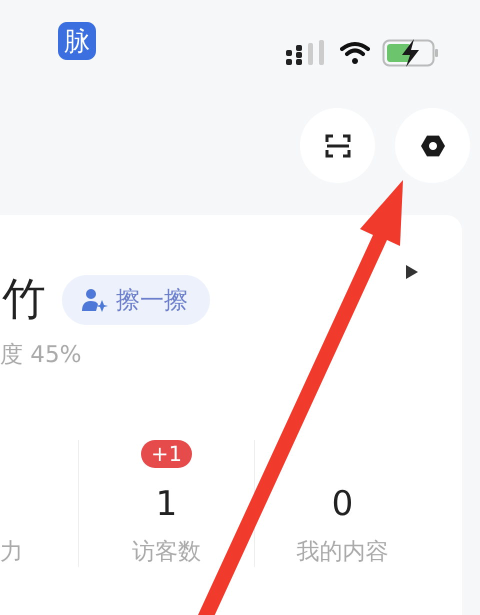  Describe the element at coordinates (411, 53) in the screenshot. I see `battery-charging-icon` at that location.